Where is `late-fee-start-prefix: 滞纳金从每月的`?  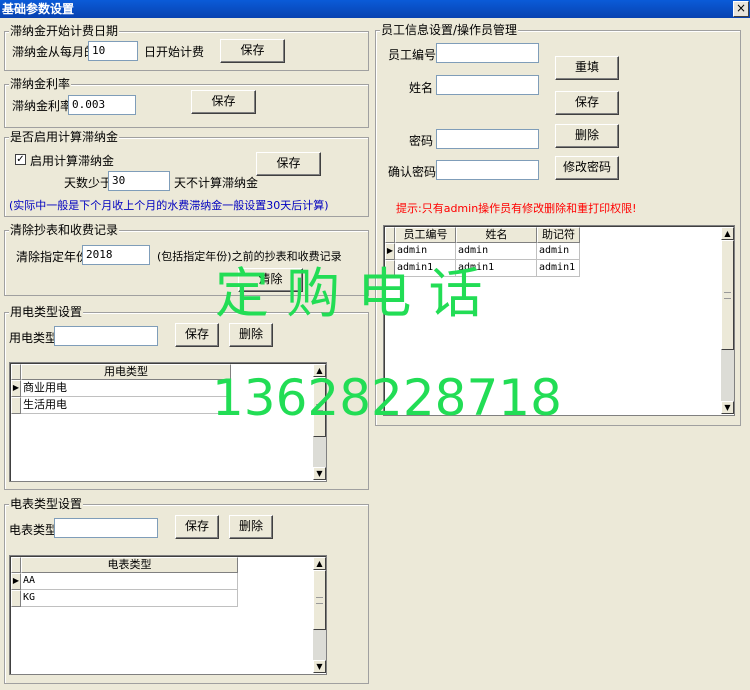 late-fee-start-prefix: 滞纳金从每月的 is located at coordinates (54, 52).